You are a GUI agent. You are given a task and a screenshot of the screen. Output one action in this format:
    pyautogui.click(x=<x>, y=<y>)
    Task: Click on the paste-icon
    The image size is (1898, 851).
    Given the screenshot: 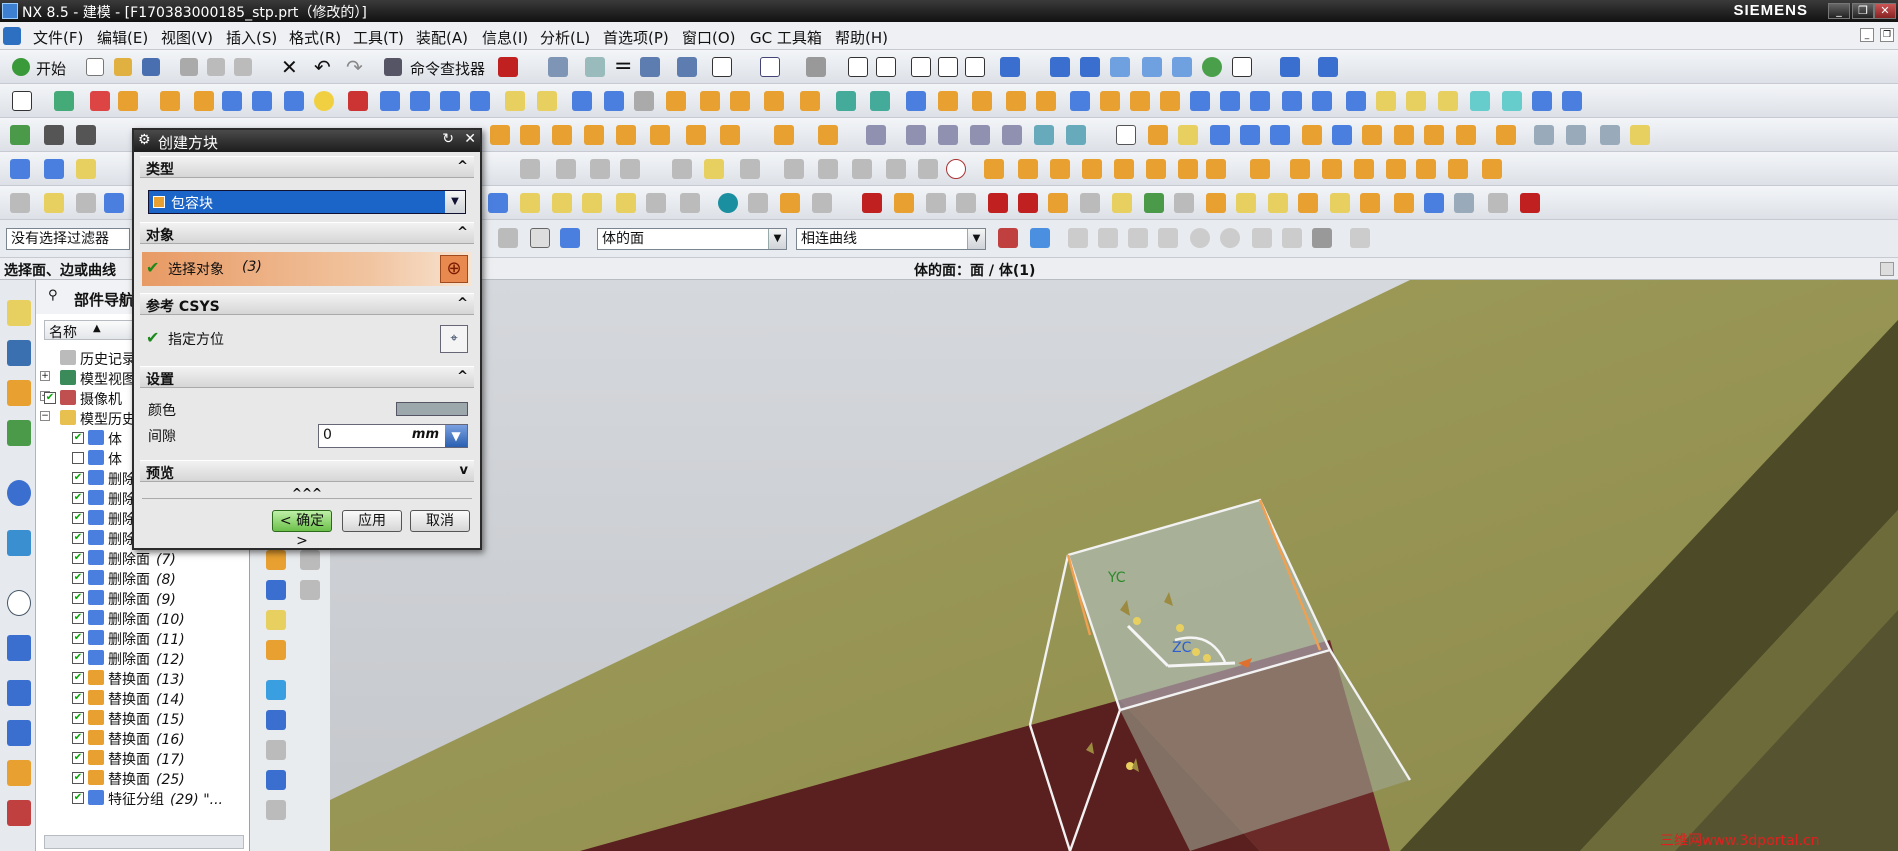 What is the action you would take?
    pyautogui.click(x=243, y=67)
    